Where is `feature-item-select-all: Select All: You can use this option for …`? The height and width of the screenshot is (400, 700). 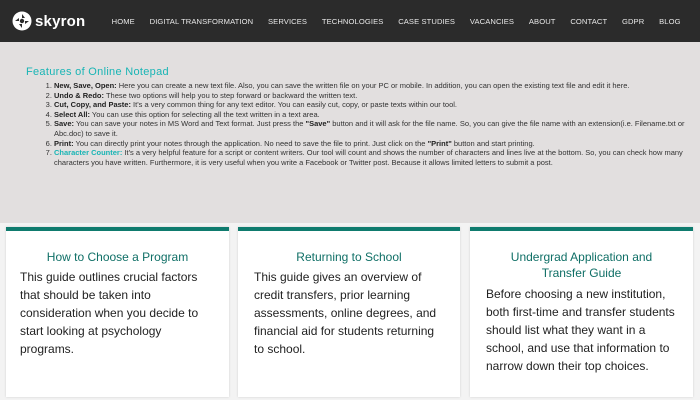 feature-item-select-all: Select All: You can use this option for … is located at coordinates (374, 115).